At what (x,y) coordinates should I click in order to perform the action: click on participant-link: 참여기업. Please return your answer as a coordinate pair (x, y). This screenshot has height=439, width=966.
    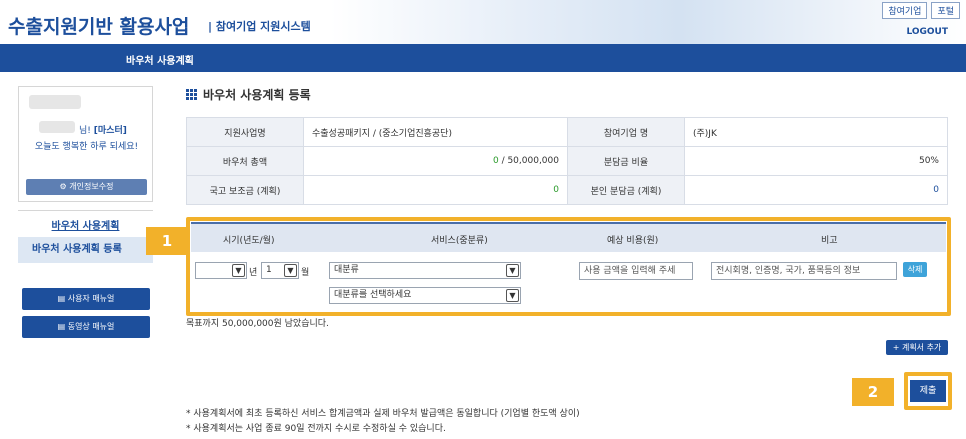
    Looking at the image, I should click on (905, 10).